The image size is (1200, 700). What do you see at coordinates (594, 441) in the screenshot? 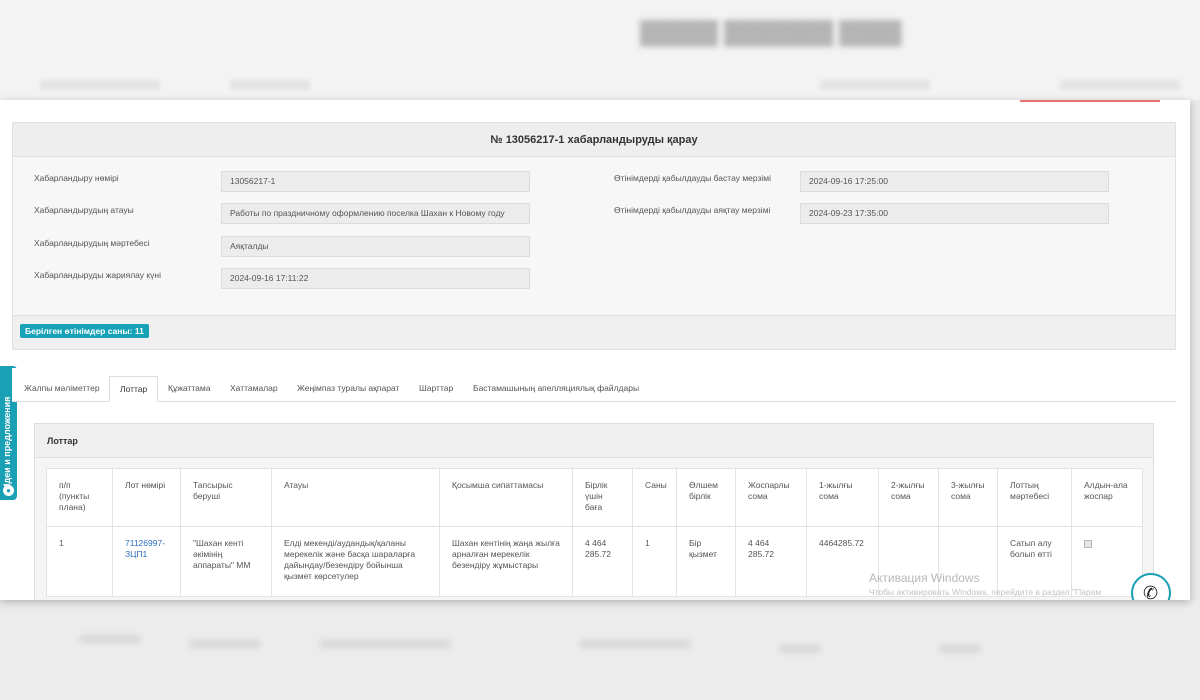
I see `lots-title: Лоттар` at bounding box center [594, 441].